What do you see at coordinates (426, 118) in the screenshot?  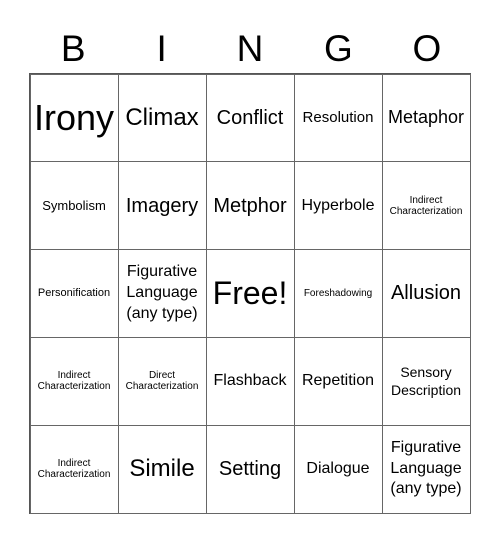 I see `bingo-cell: Metaphor` at bounding box center [426, 118].